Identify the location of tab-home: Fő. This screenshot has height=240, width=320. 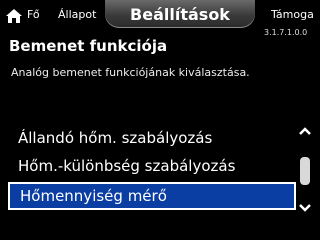
(33, 14).